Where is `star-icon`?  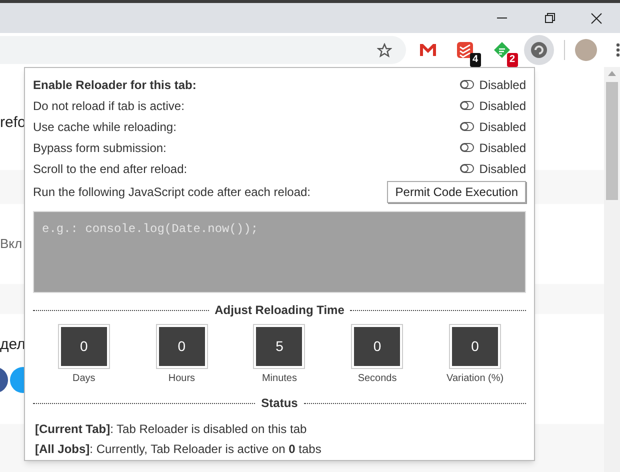
star-icon is located at coordinates (384, 50).